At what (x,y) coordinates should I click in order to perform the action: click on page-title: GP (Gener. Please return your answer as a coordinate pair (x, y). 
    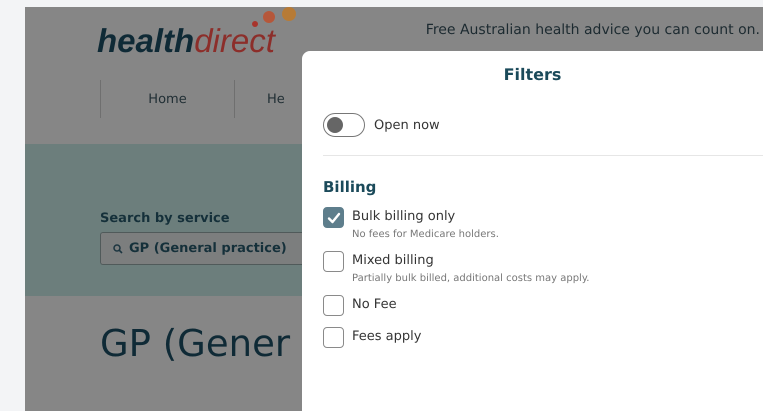
    Looking at the image, I should click on (195, 343).